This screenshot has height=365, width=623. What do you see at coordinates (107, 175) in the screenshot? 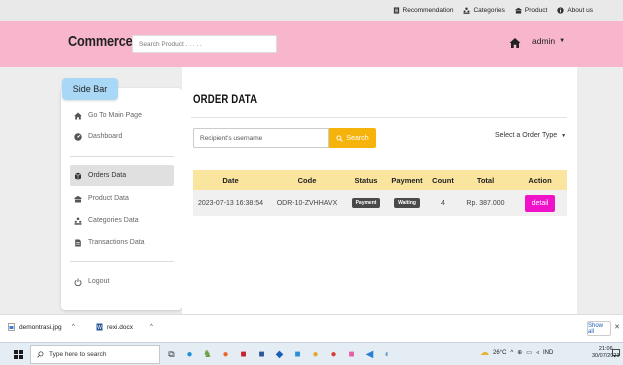
I see `sidebar-item-label: Orders Data` at bounding box center [107, 175].